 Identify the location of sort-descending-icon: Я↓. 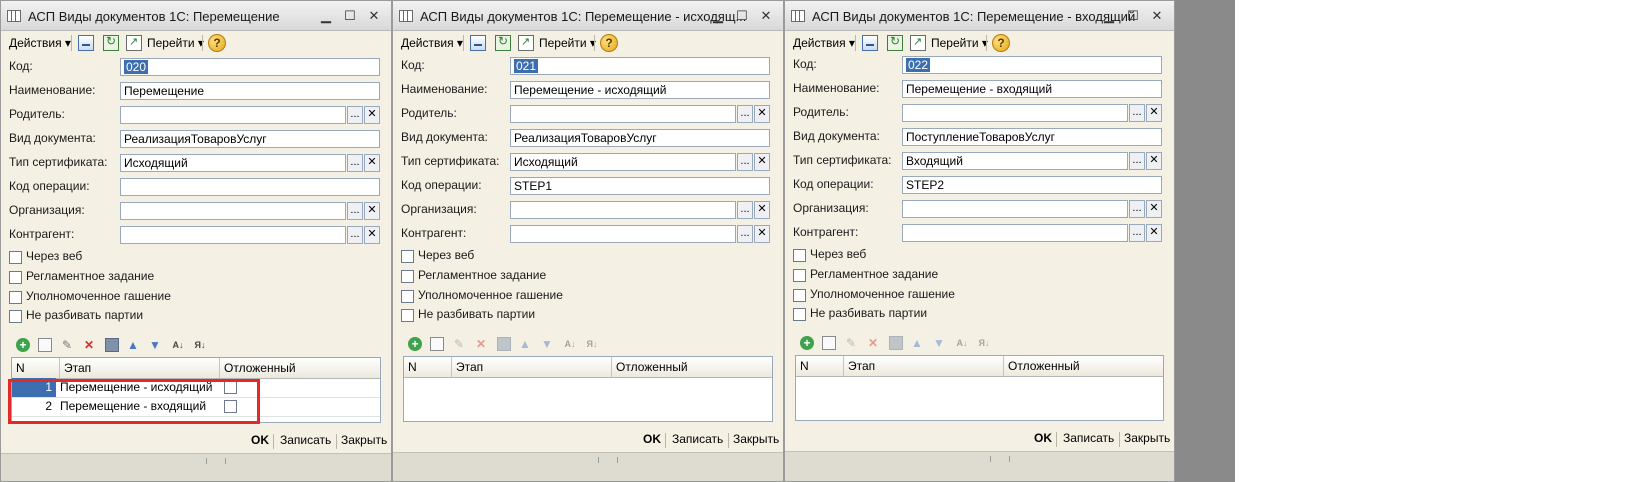
(200, 345).